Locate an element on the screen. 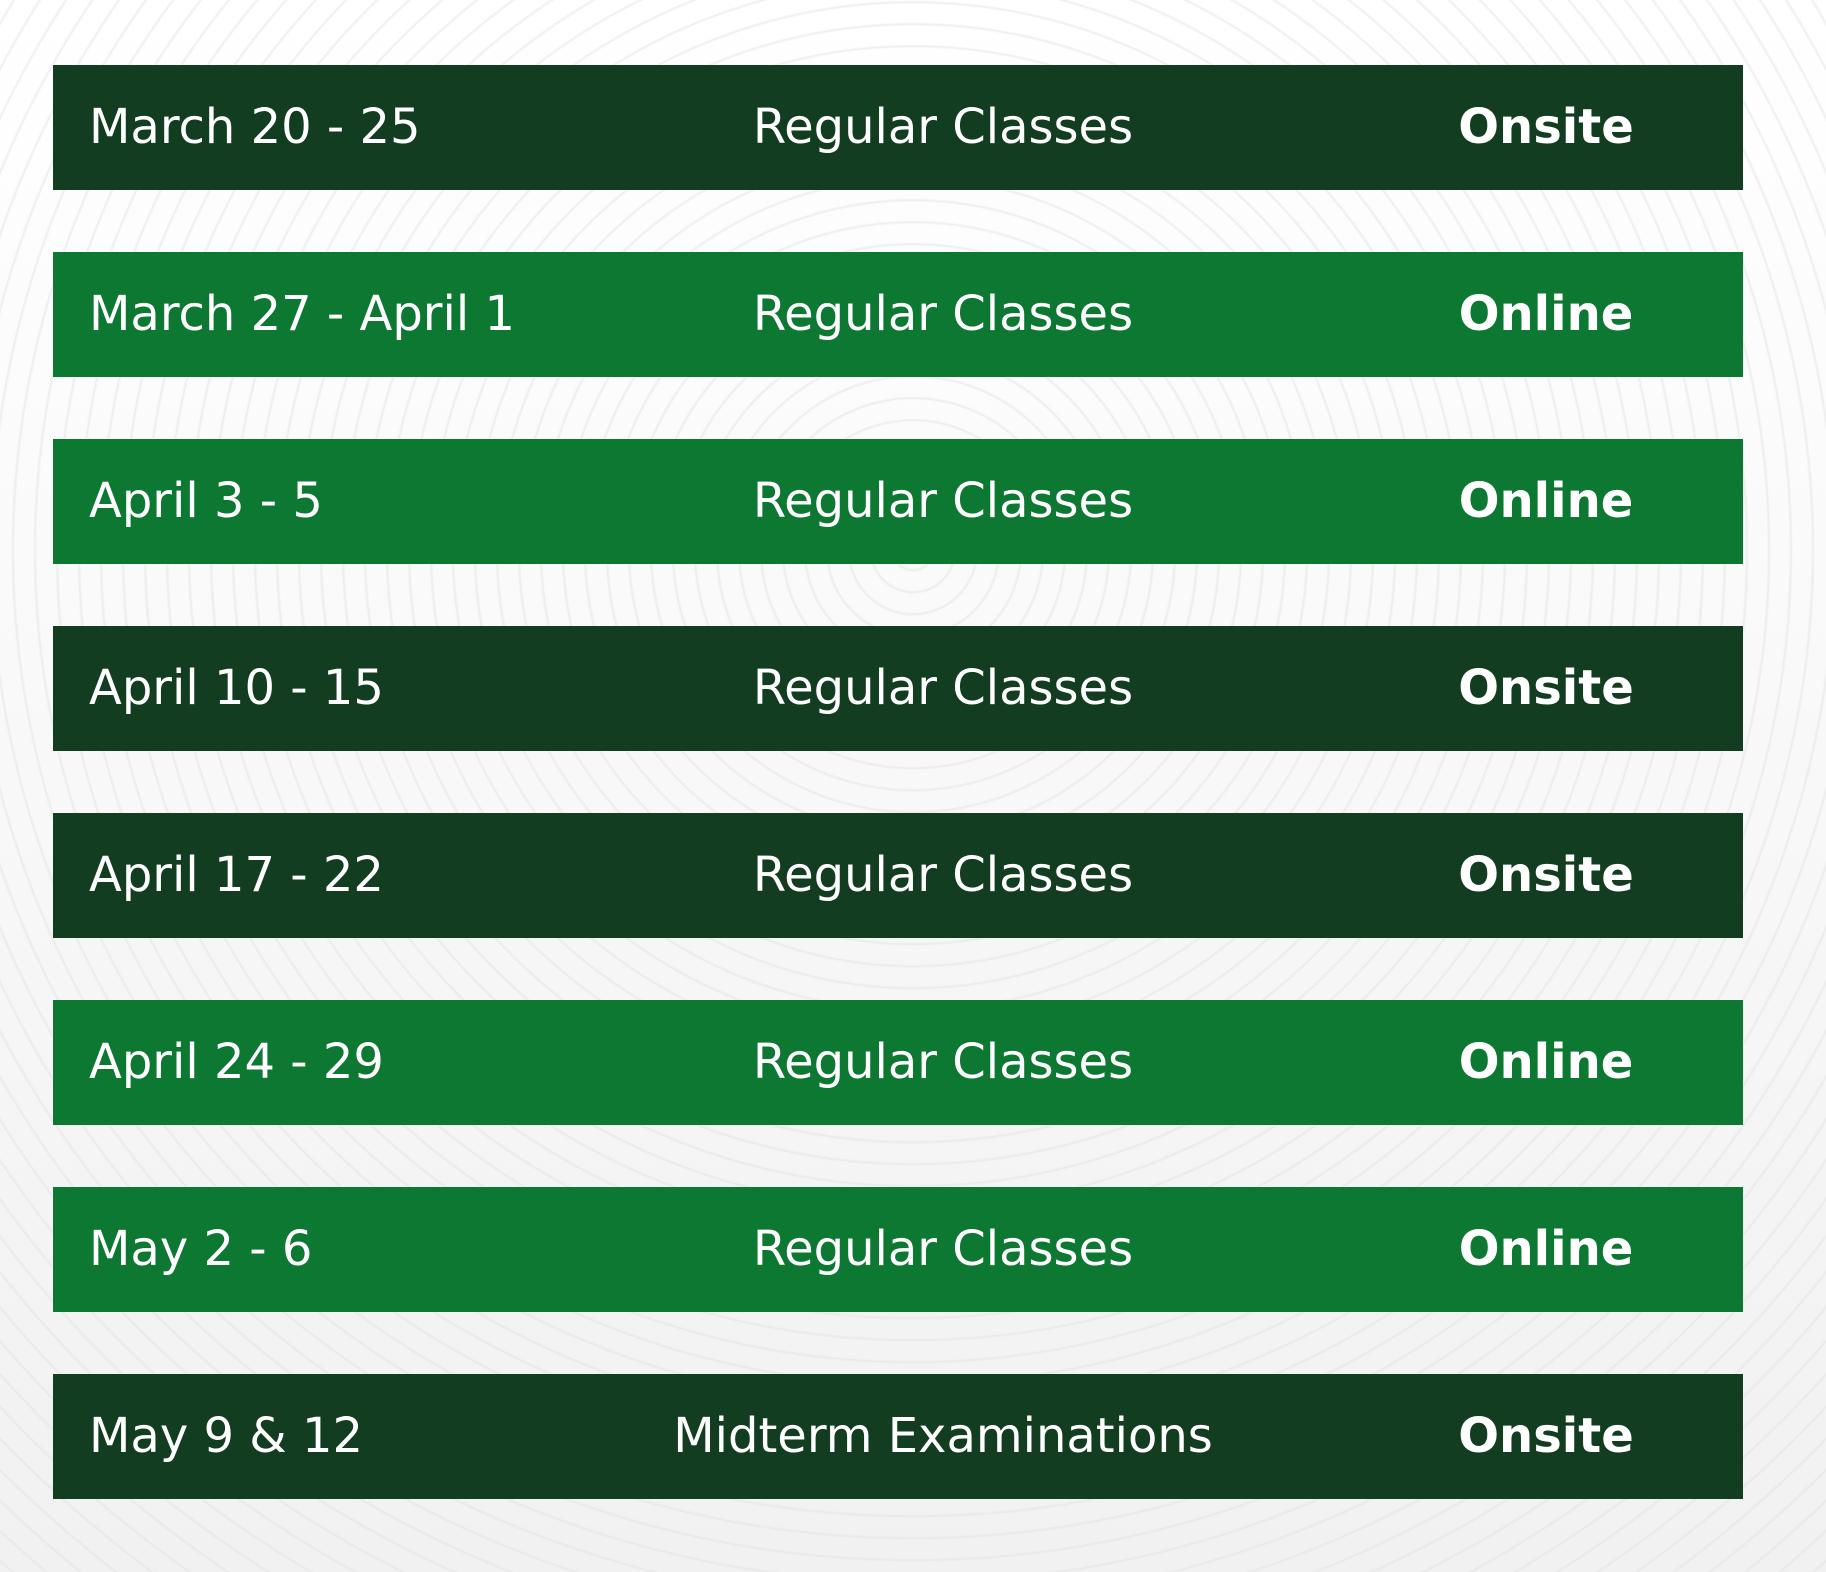 The image size is (1826, 1572). row-date: April 17 - 22 is located at coordinates (236, 875).